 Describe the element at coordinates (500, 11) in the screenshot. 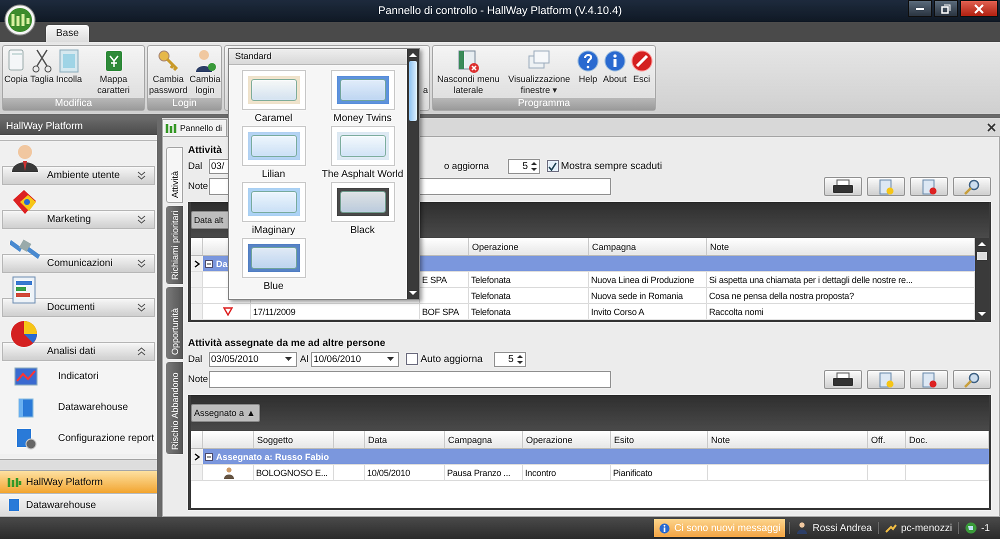

I see `window-title: Pannello di controllo - HallWay Platform (V.4.10.4)` at that location.